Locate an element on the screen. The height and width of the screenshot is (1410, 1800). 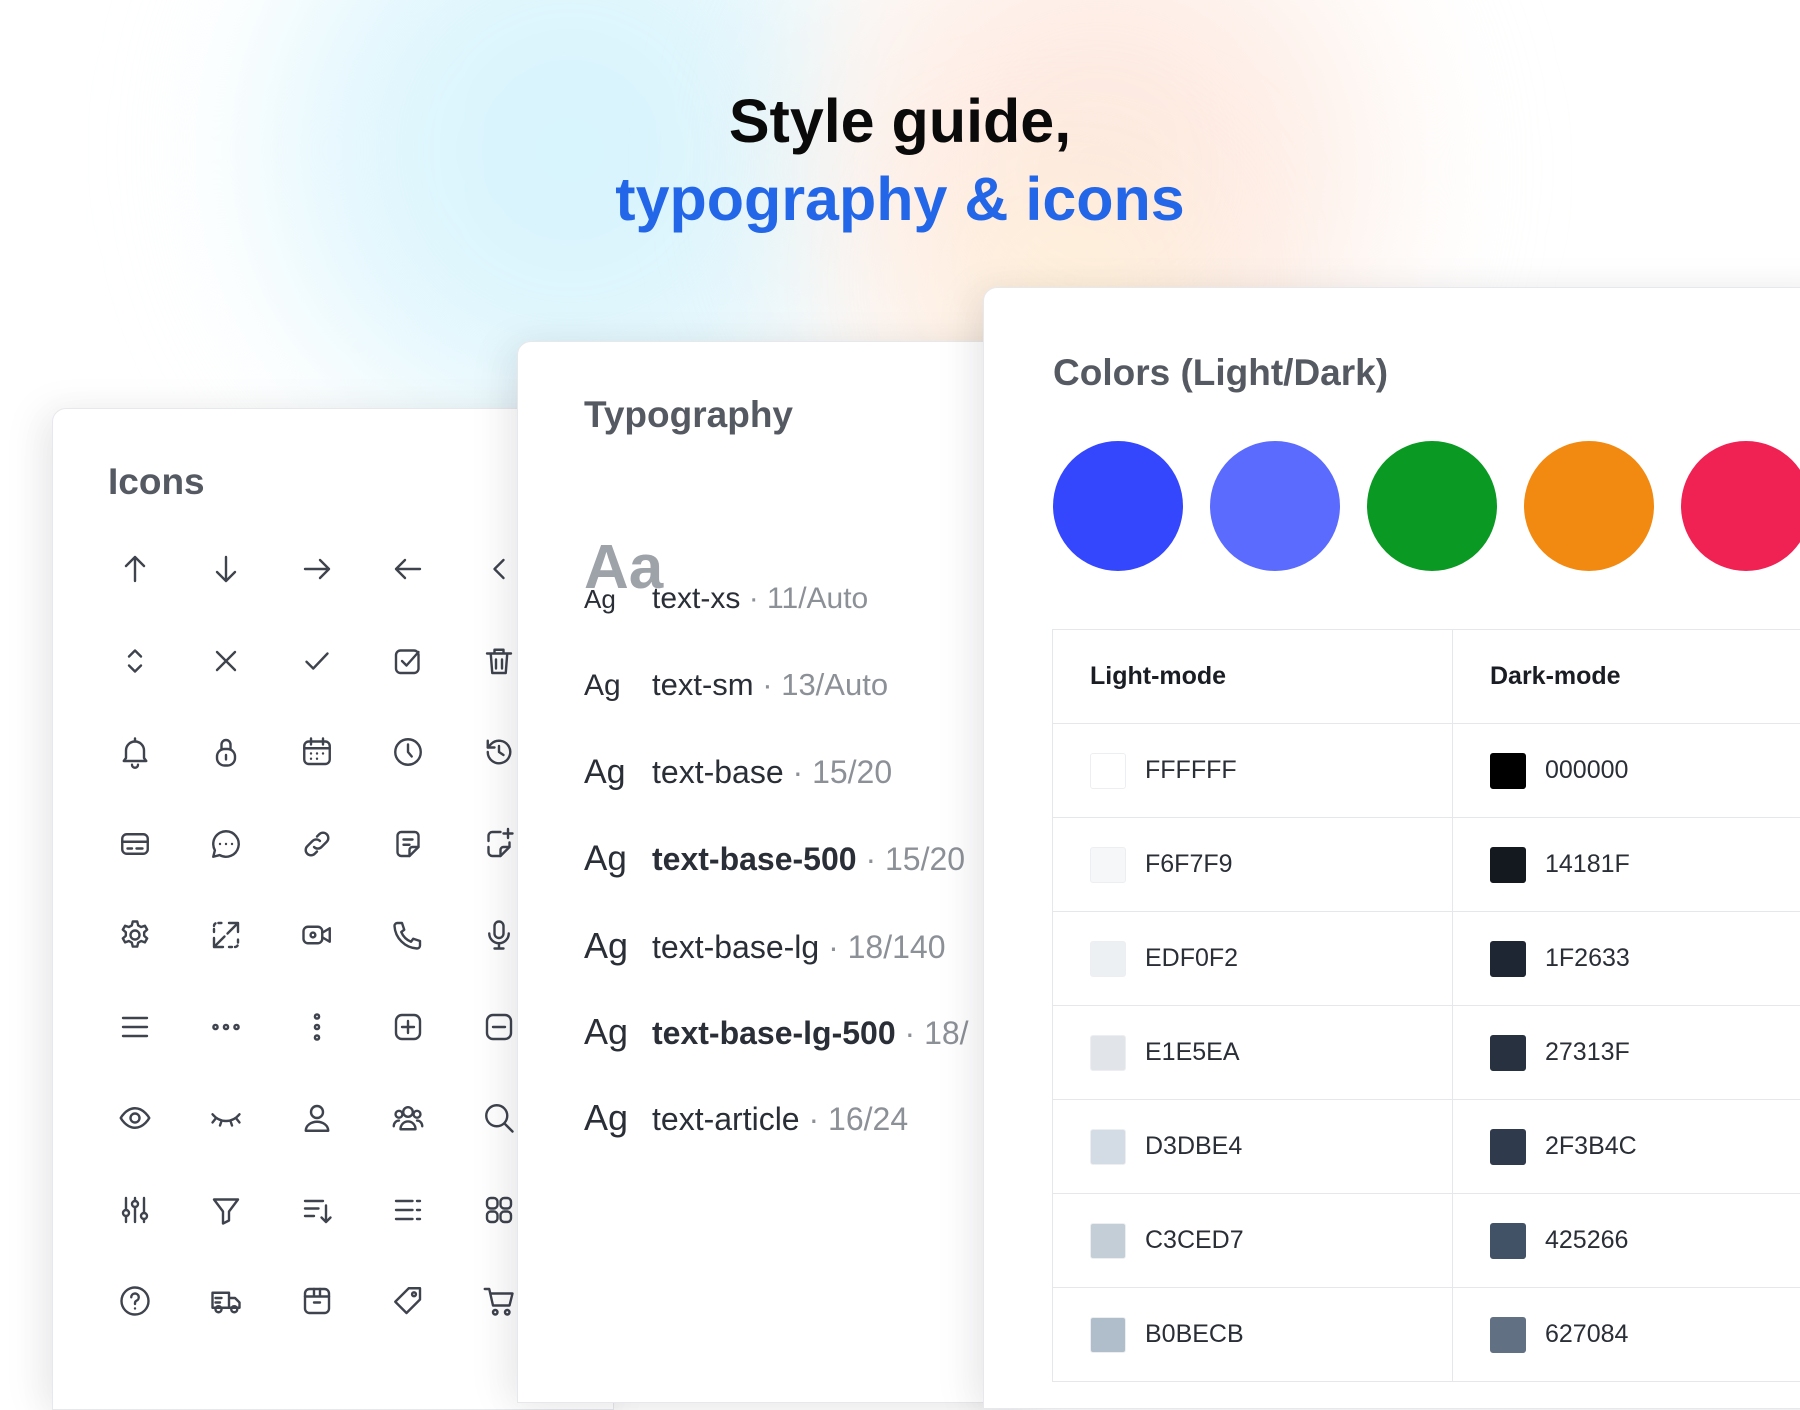
dark-mode-cell: 627084 is located at coordinates (1626, 1334).